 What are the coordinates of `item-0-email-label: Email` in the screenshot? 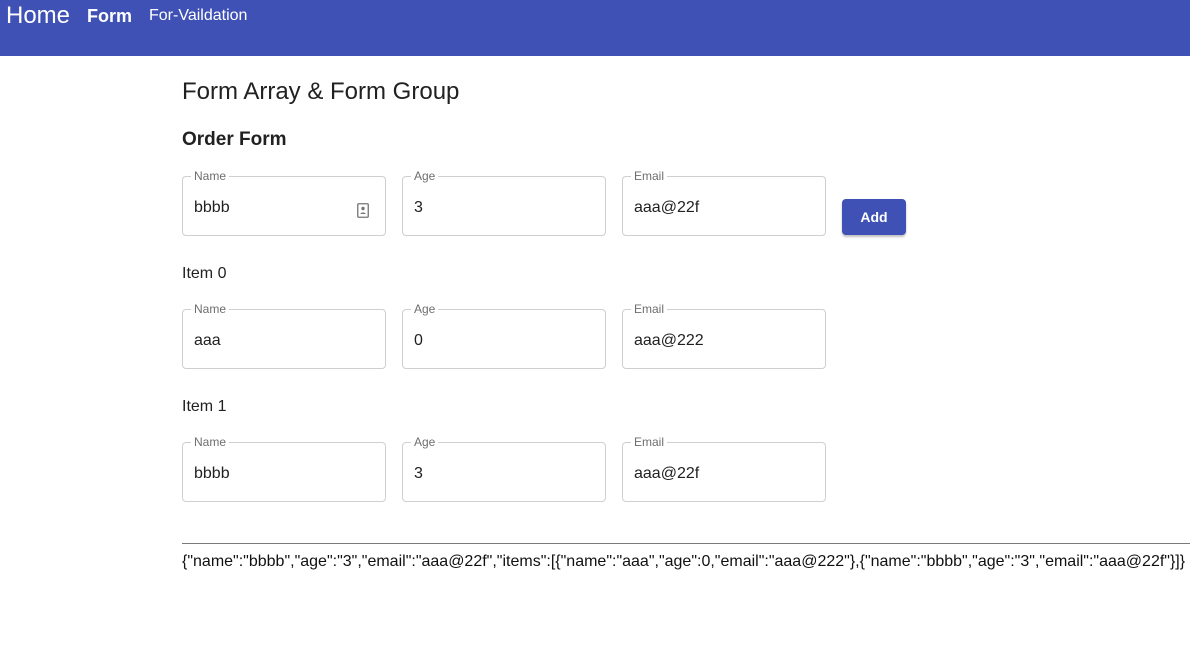 It's located at (649, 309).